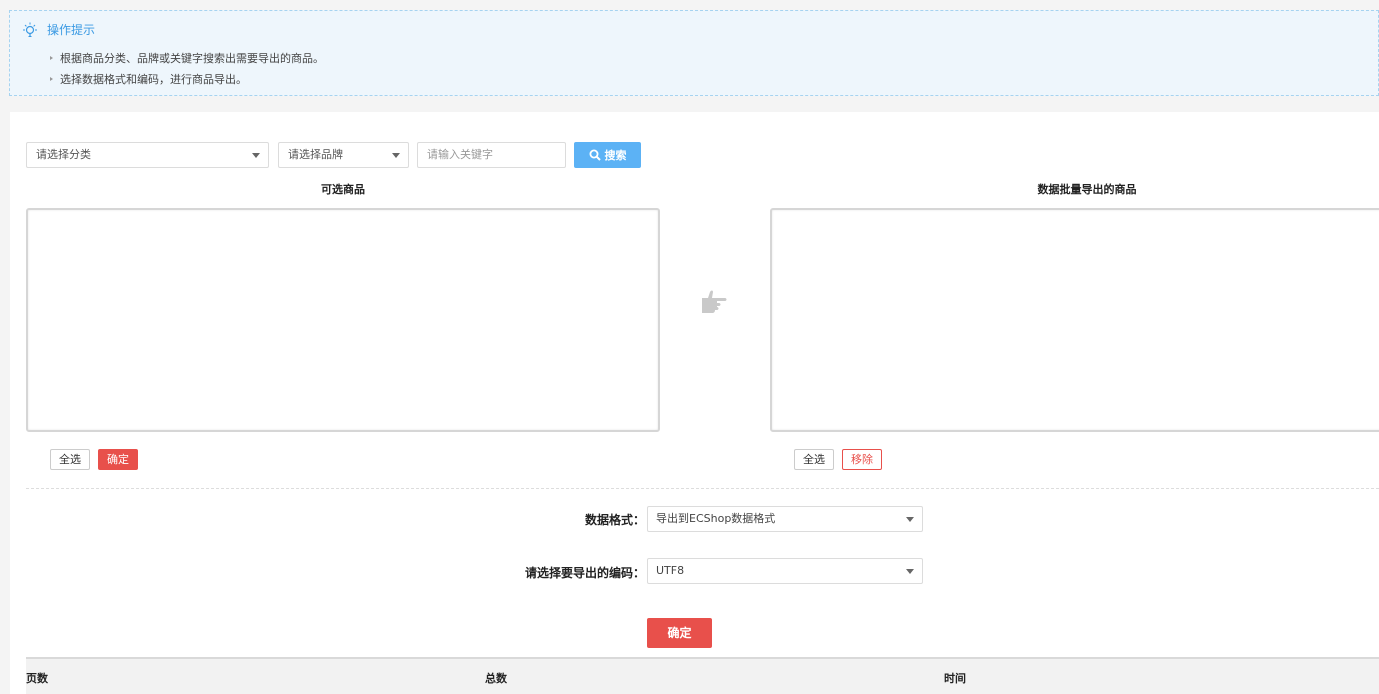 Image resolution: width=1379 pixels, height=694 pixels. What do you see at coordinates (955, 678) in the screenshot?
I see `column-header-time: 时间` at bounding box center [955, 678].